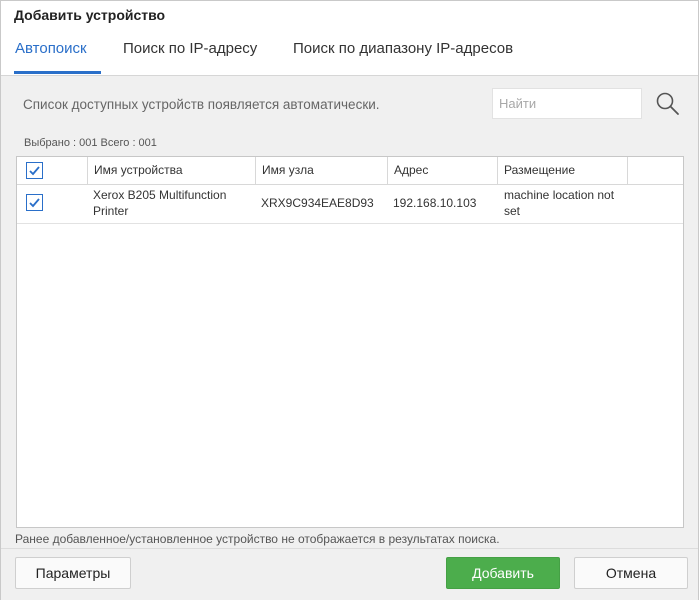 The width and height of the screenshot is (699, 600). I want to click on device-name-line-1: Xerox B205 Multifunction, so click(160, 195).